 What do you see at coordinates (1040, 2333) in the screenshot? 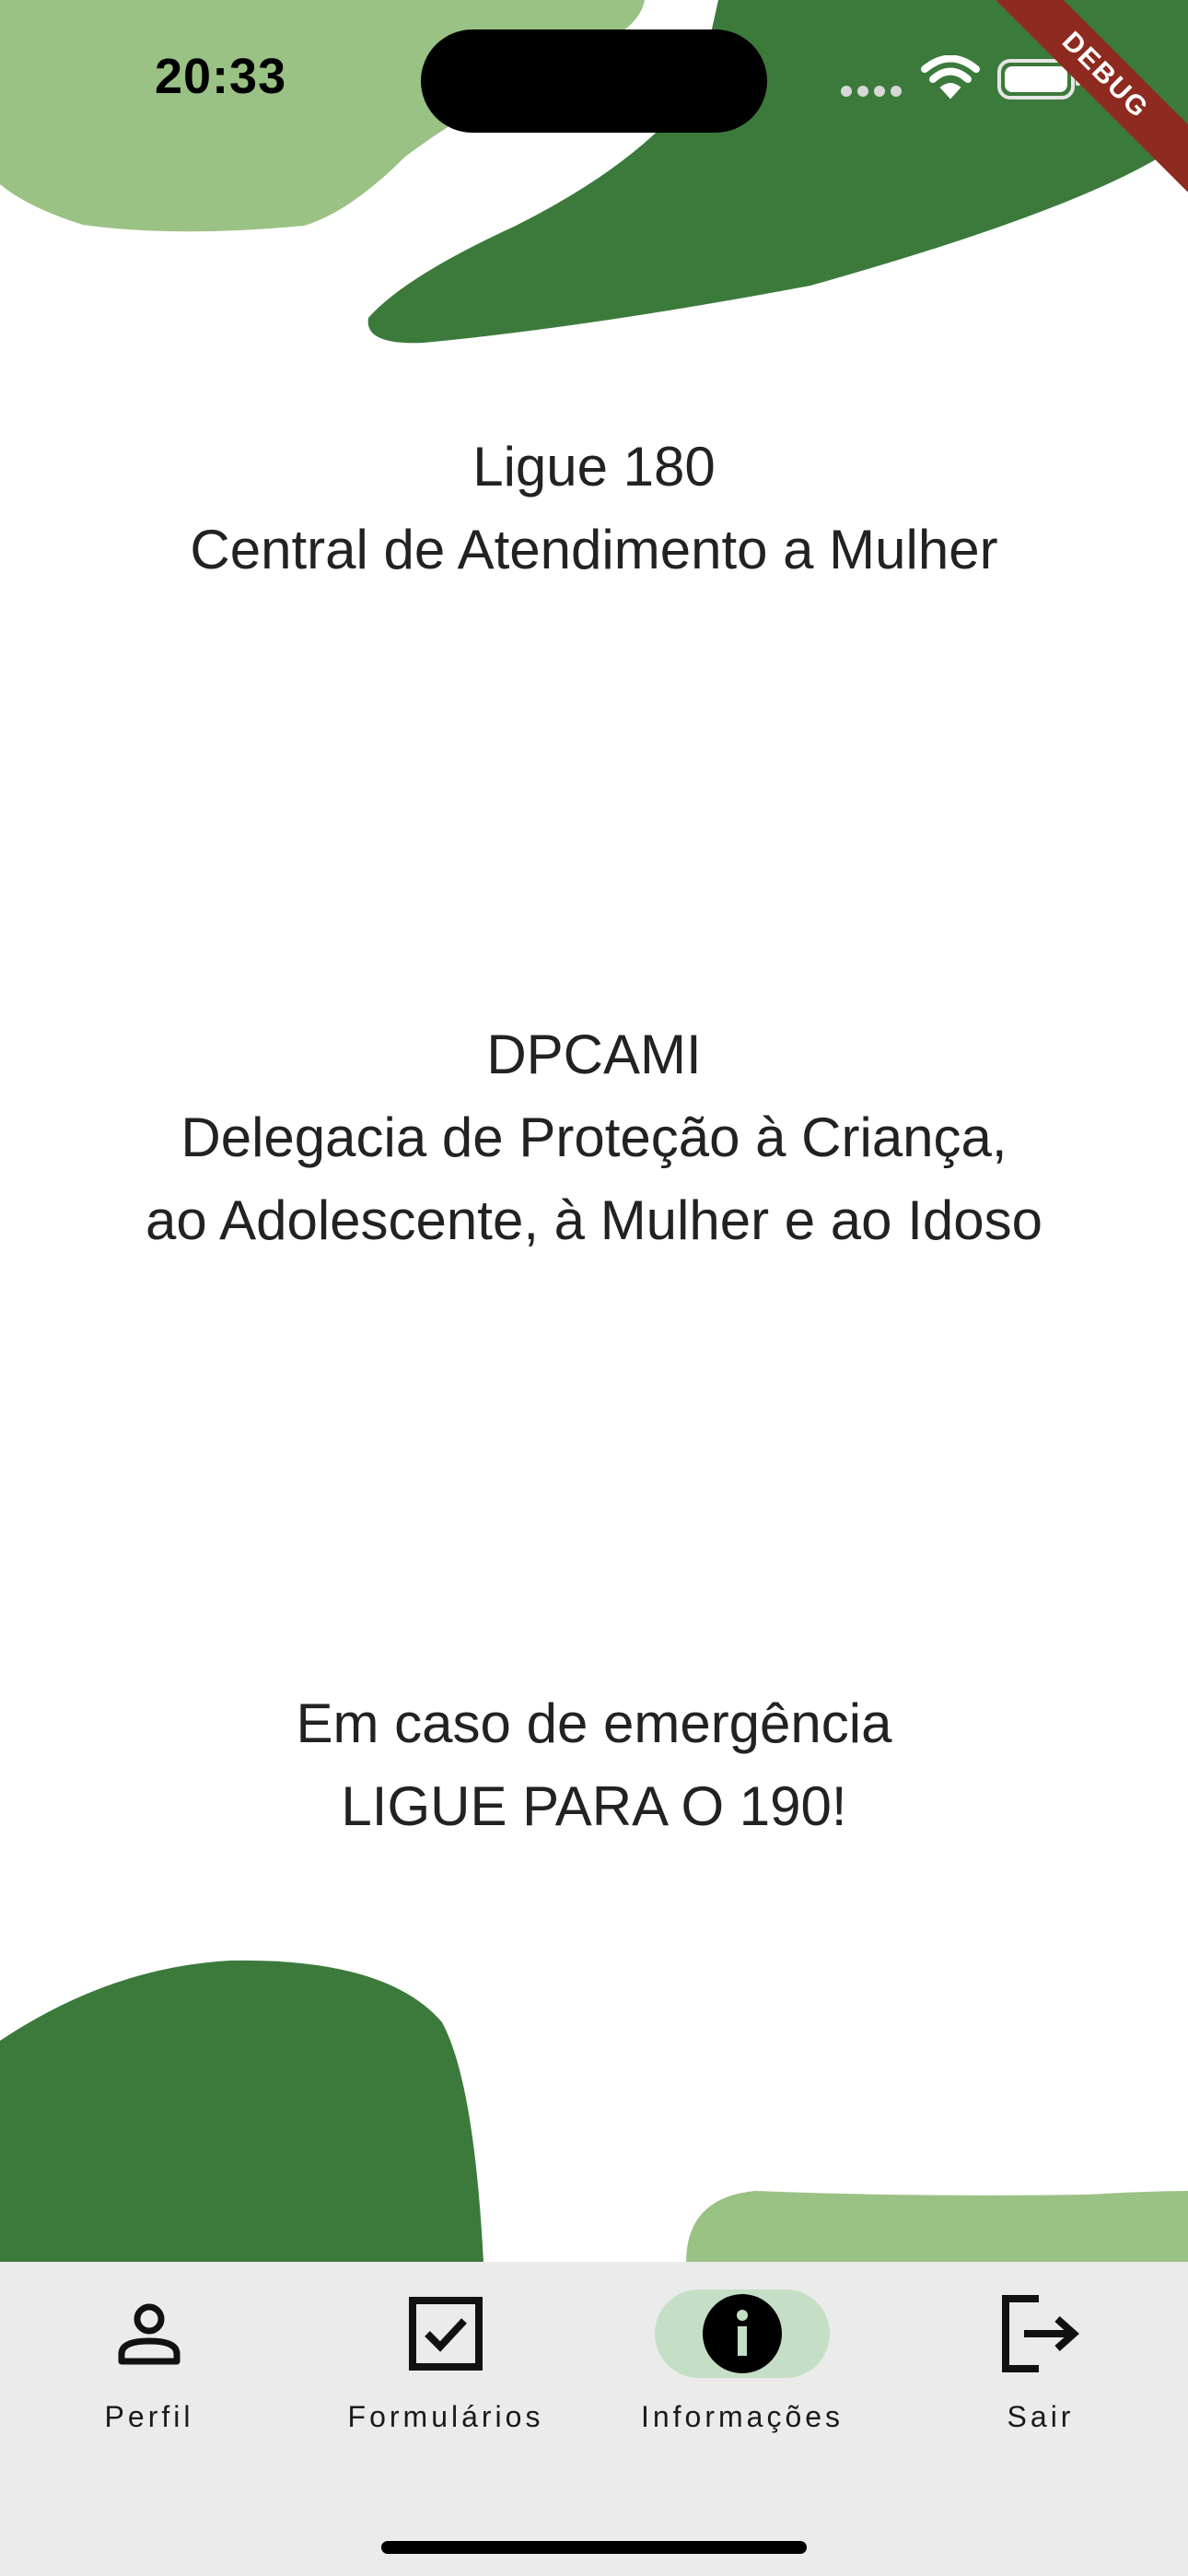
I see `logout-icon` at bounding box center [1040, 2333].